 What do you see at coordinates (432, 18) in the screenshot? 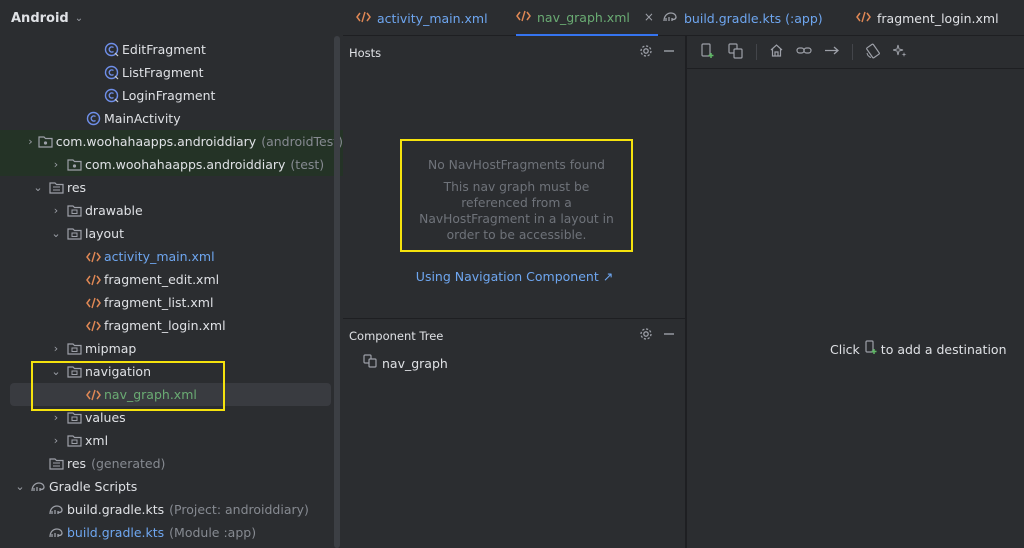
I see `tab-label: activity_main.xml` at bounding box center [432, 18].